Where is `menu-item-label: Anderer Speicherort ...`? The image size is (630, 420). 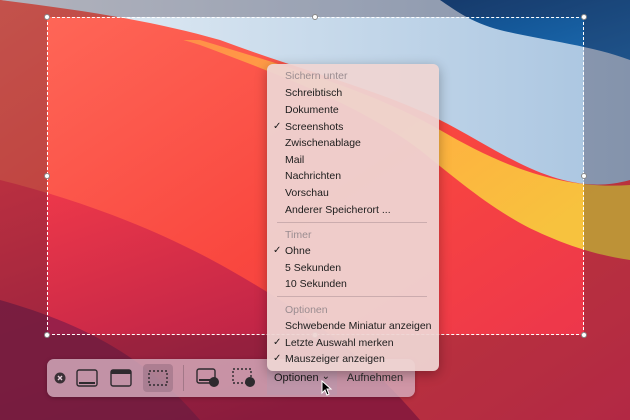 menu-item-label: Anderer Speicherort ... is located at coordinates (338, 210).